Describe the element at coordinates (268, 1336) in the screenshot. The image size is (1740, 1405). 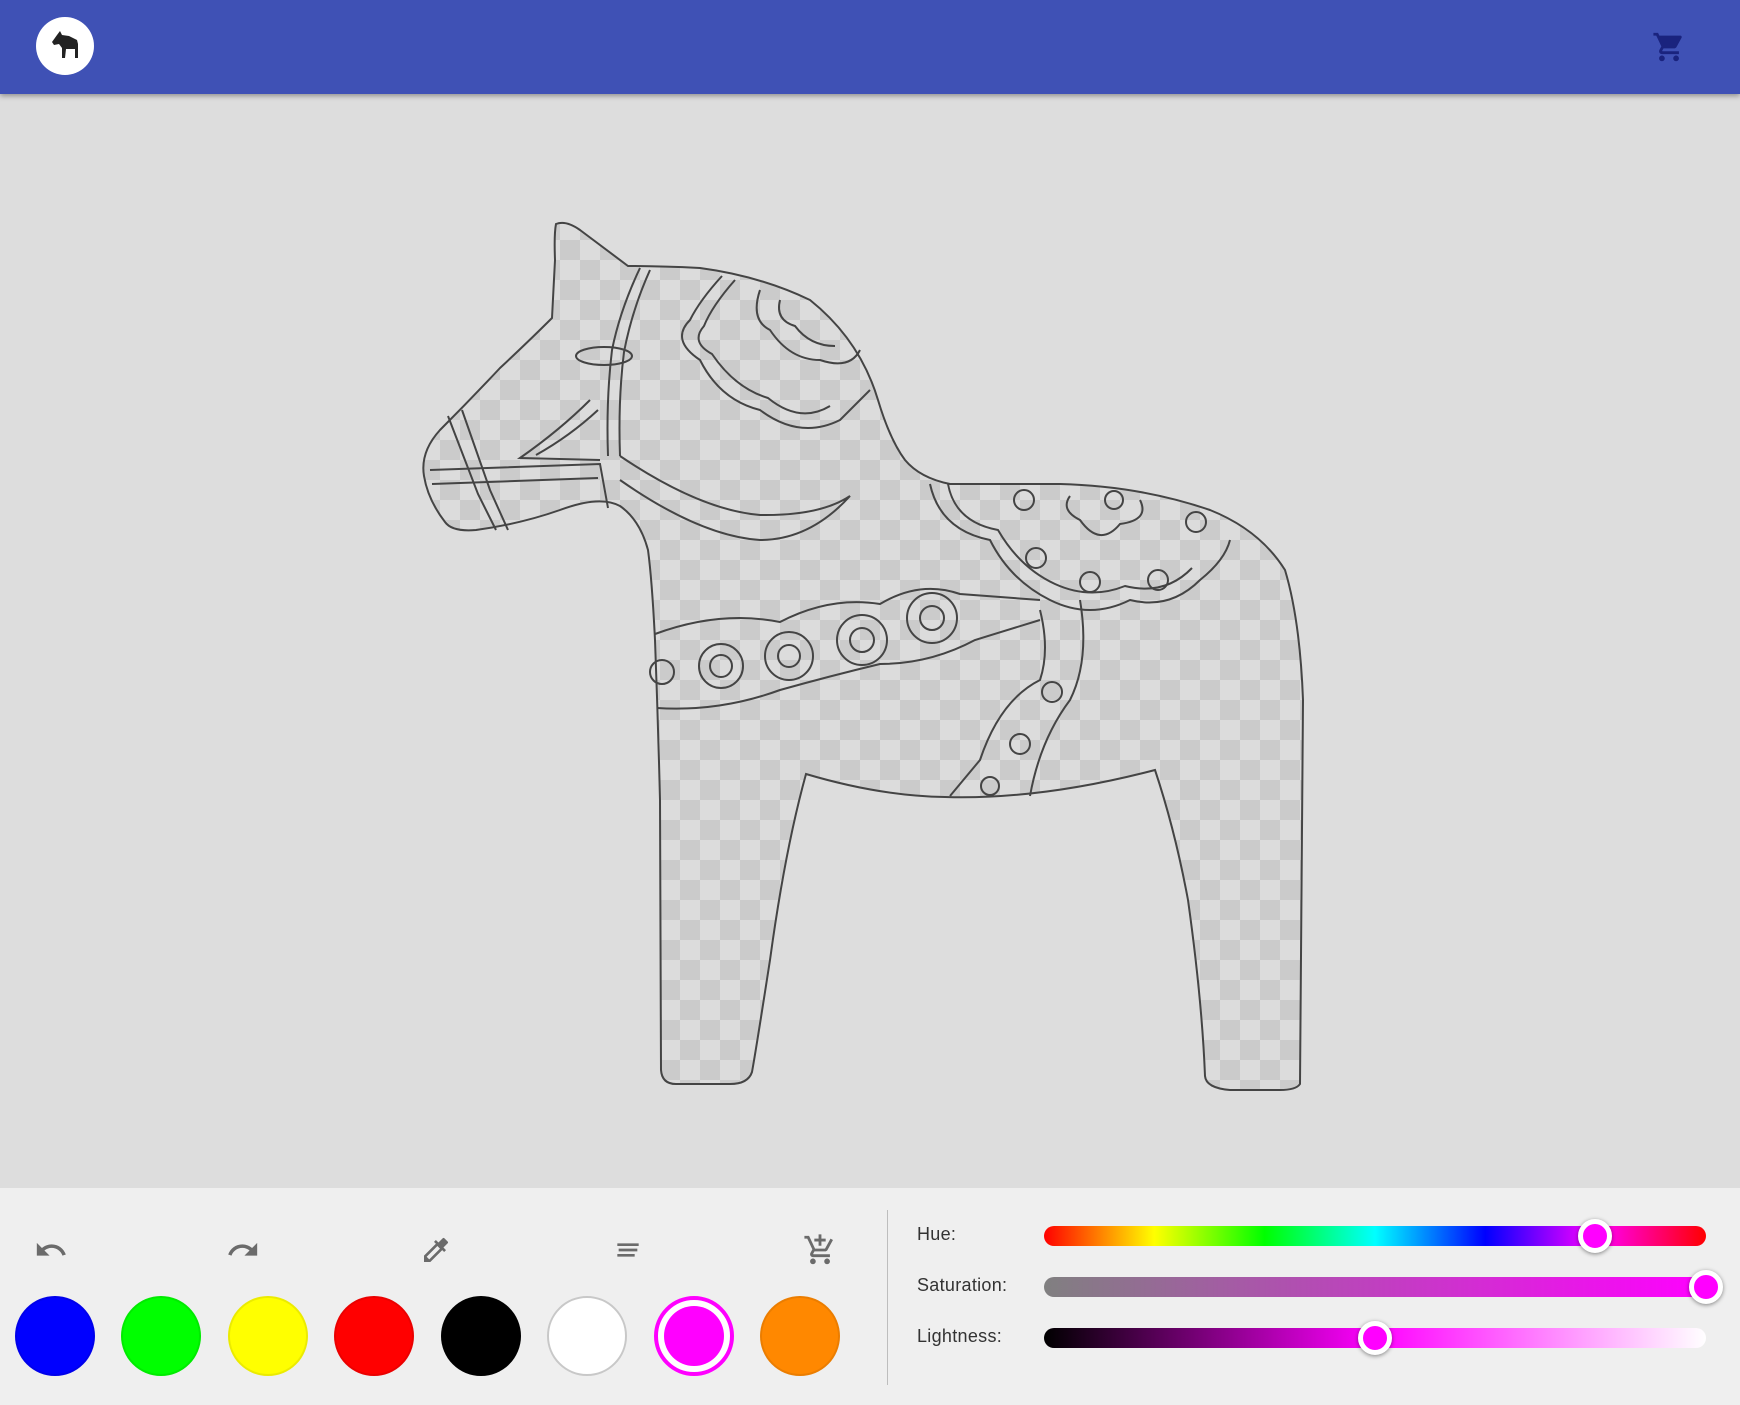
I see `swatch-yellow` at that location.